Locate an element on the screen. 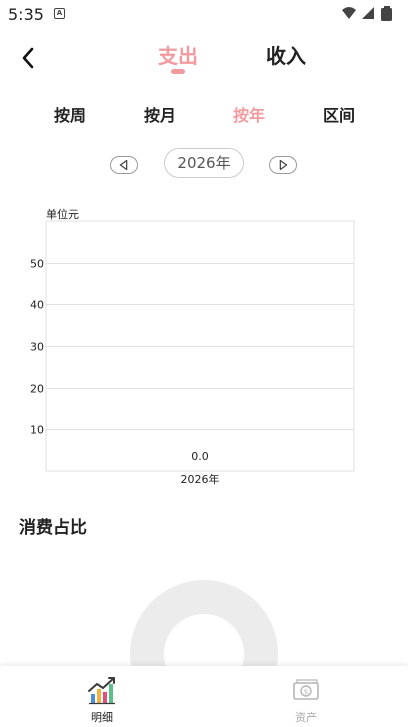 This screenshot has width=408, height=727. nav-assets: $ 资产 is located at coordinates (306, 696).